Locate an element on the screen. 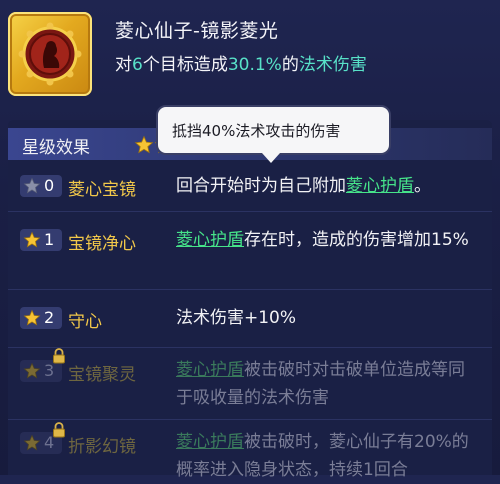  effect-description: 菱心护盾存在时，造成的伤害增加15% is located at coordinates (322, 240).